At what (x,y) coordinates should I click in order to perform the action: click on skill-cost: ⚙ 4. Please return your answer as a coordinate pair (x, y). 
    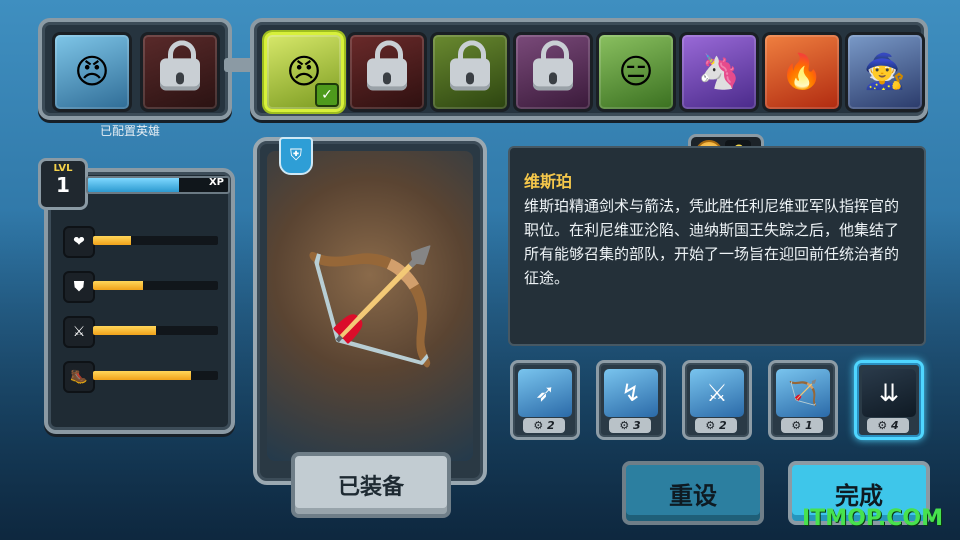
    Looking at the image, I should click on (888, 425).